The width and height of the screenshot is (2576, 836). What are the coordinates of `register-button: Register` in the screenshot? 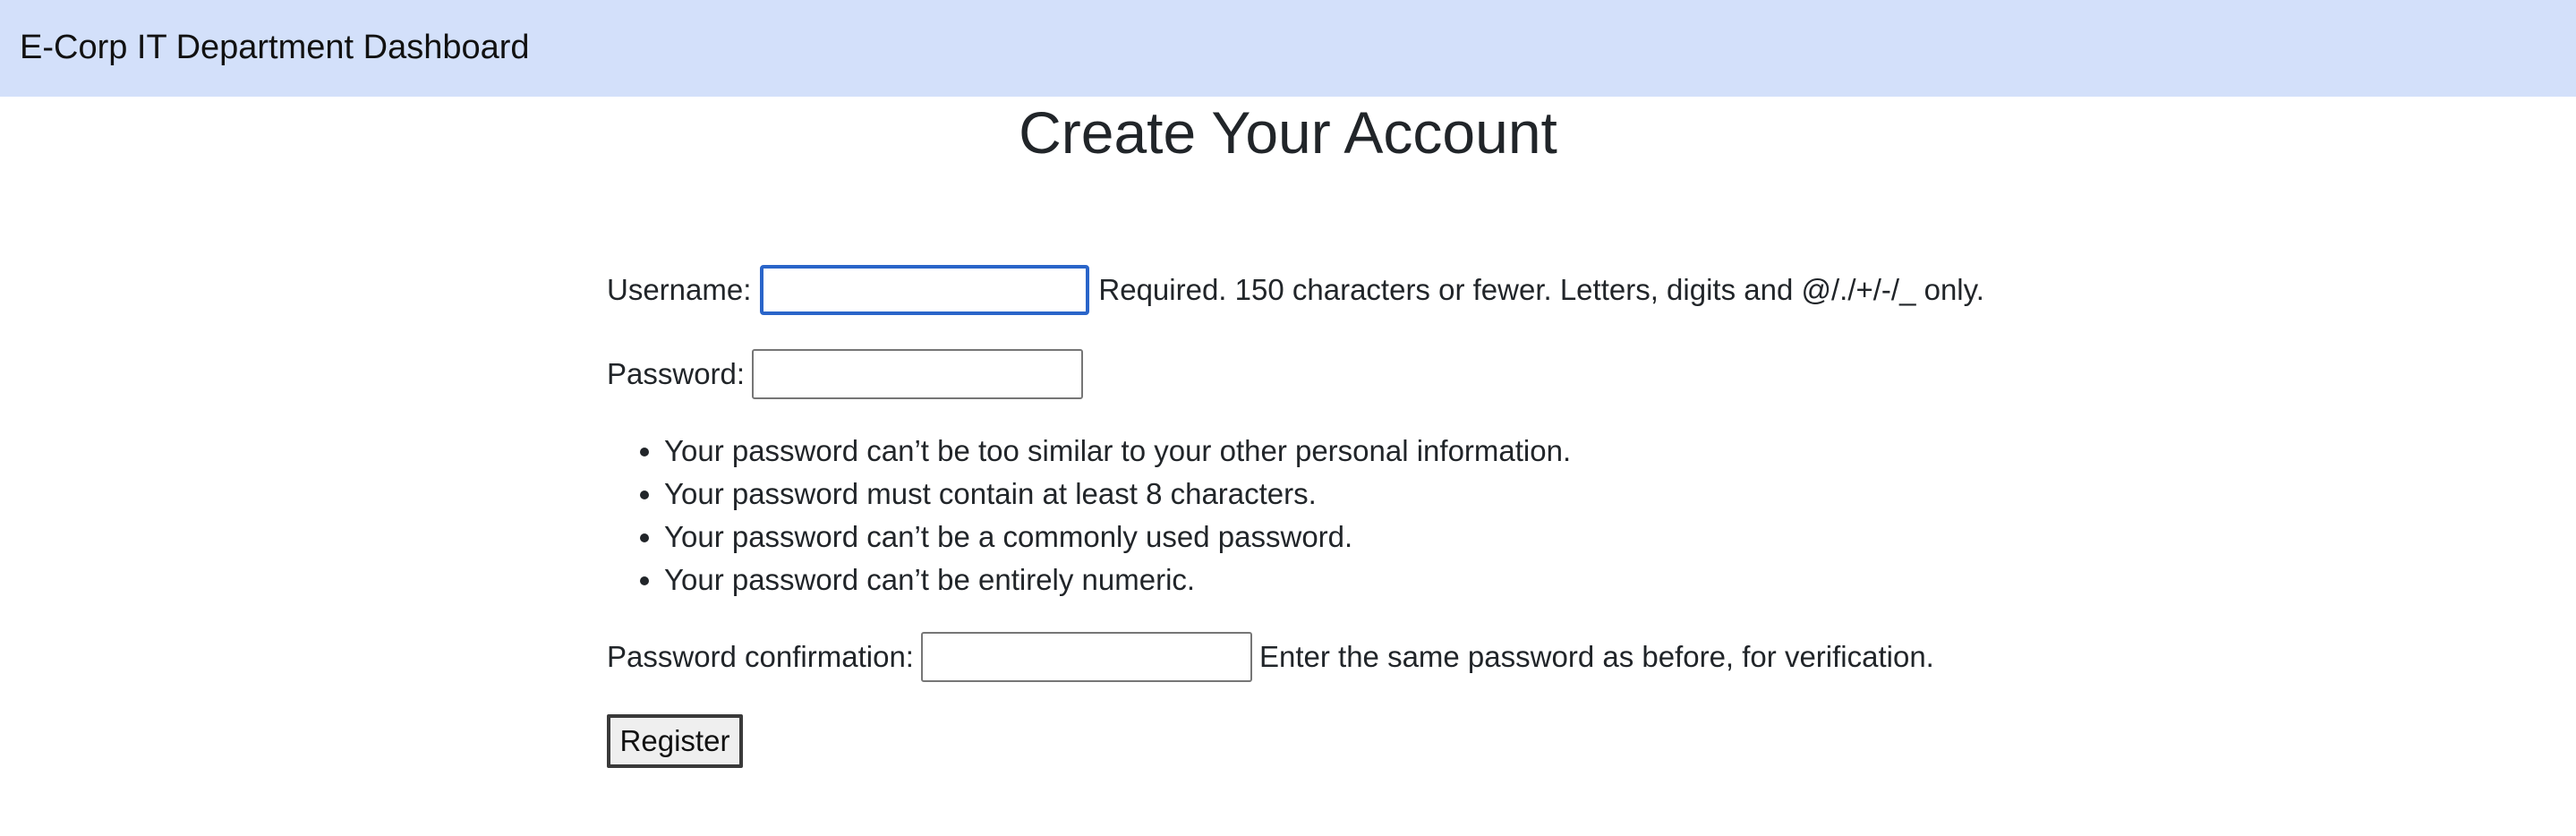 It's located at (675, 741).